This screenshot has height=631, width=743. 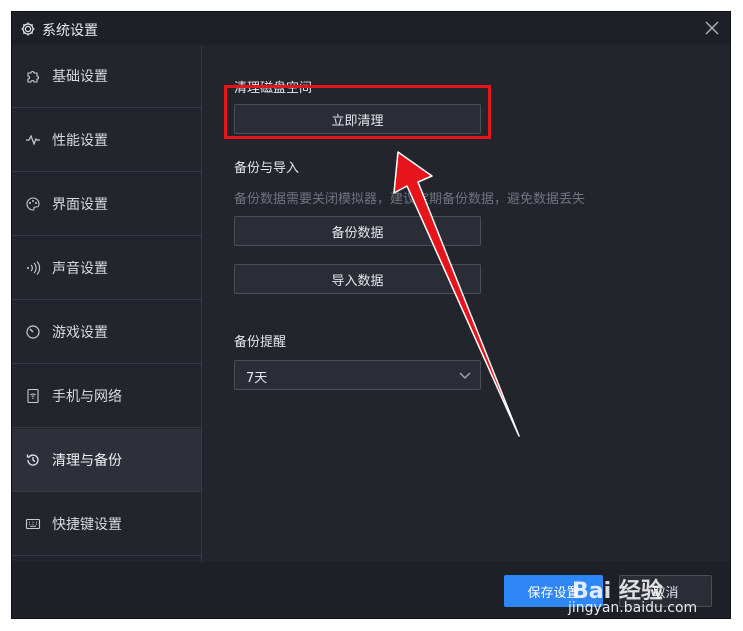 I want to click on sidebar-item-label: 界面设置, so click(x=80, y=205).